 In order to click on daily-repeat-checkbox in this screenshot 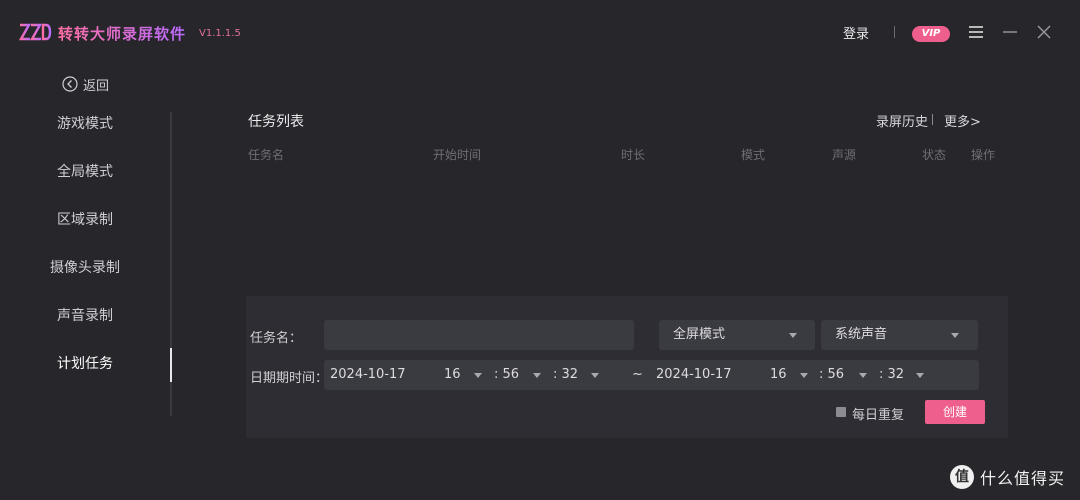, I will do `click(841, 412)`.